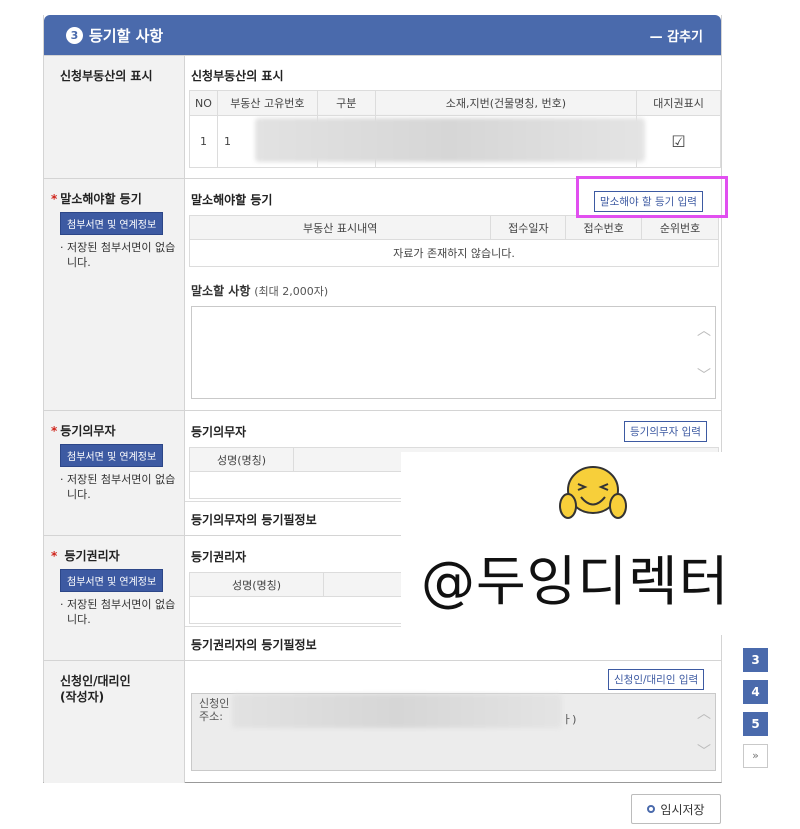  I want to click on temp-save-button: 임시저장, so click(676, 809).